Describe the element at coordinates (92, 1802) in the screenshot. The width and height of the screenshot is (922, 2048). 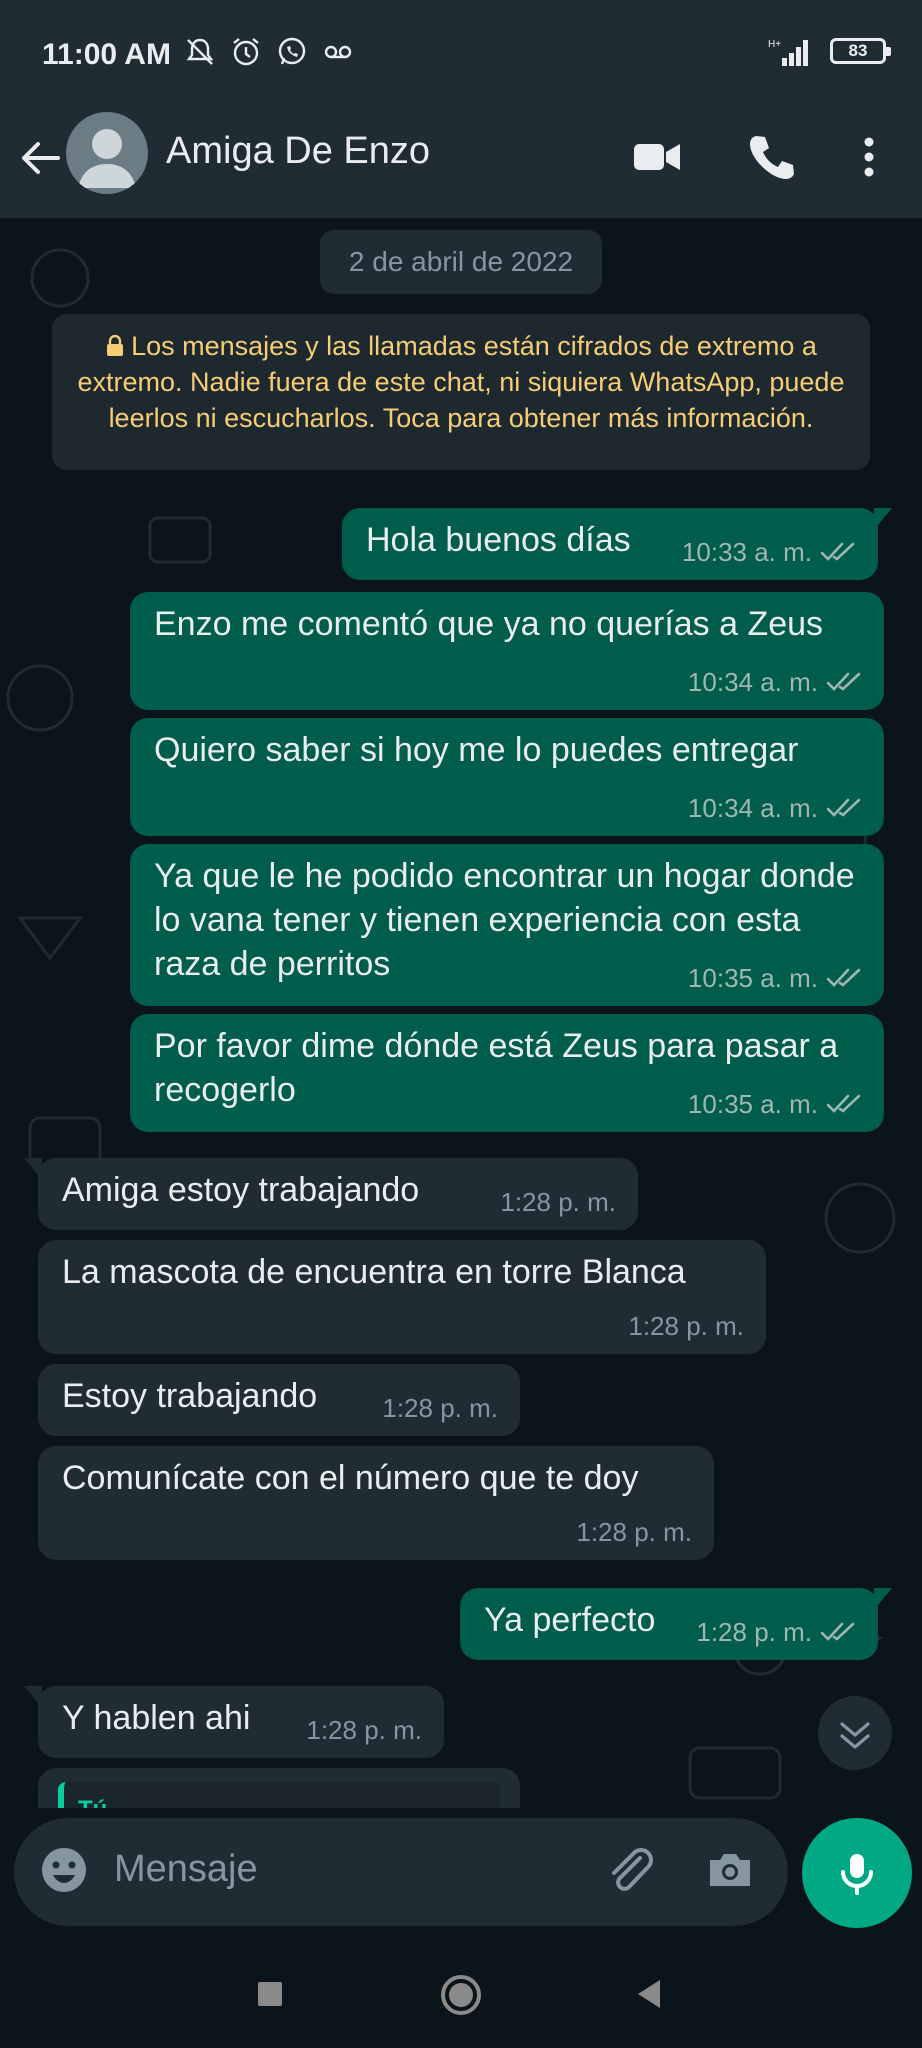
I see `quoted-author: Tú` at that location.